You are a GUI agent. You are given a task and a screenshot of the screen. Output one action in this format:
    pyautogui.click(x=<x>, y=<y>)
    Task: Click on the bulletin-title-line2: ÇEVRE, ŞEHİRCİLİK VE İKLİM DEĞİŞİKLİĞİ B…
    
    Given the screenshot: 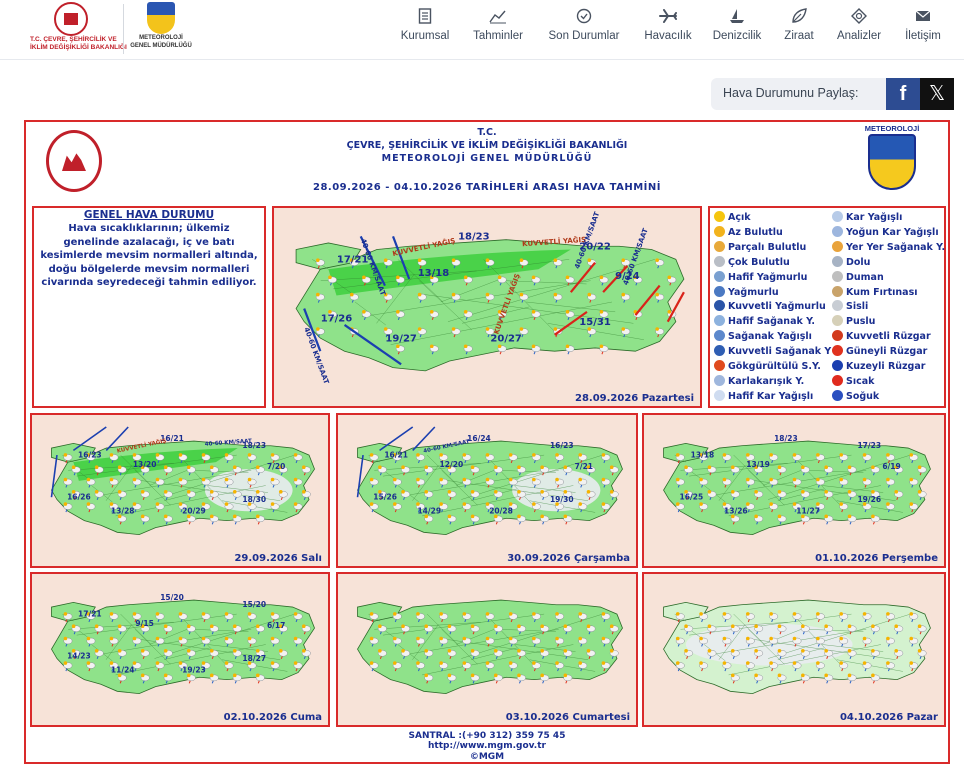 What is the action you would take?
    pyautogui.click(x=487, y=145)
    